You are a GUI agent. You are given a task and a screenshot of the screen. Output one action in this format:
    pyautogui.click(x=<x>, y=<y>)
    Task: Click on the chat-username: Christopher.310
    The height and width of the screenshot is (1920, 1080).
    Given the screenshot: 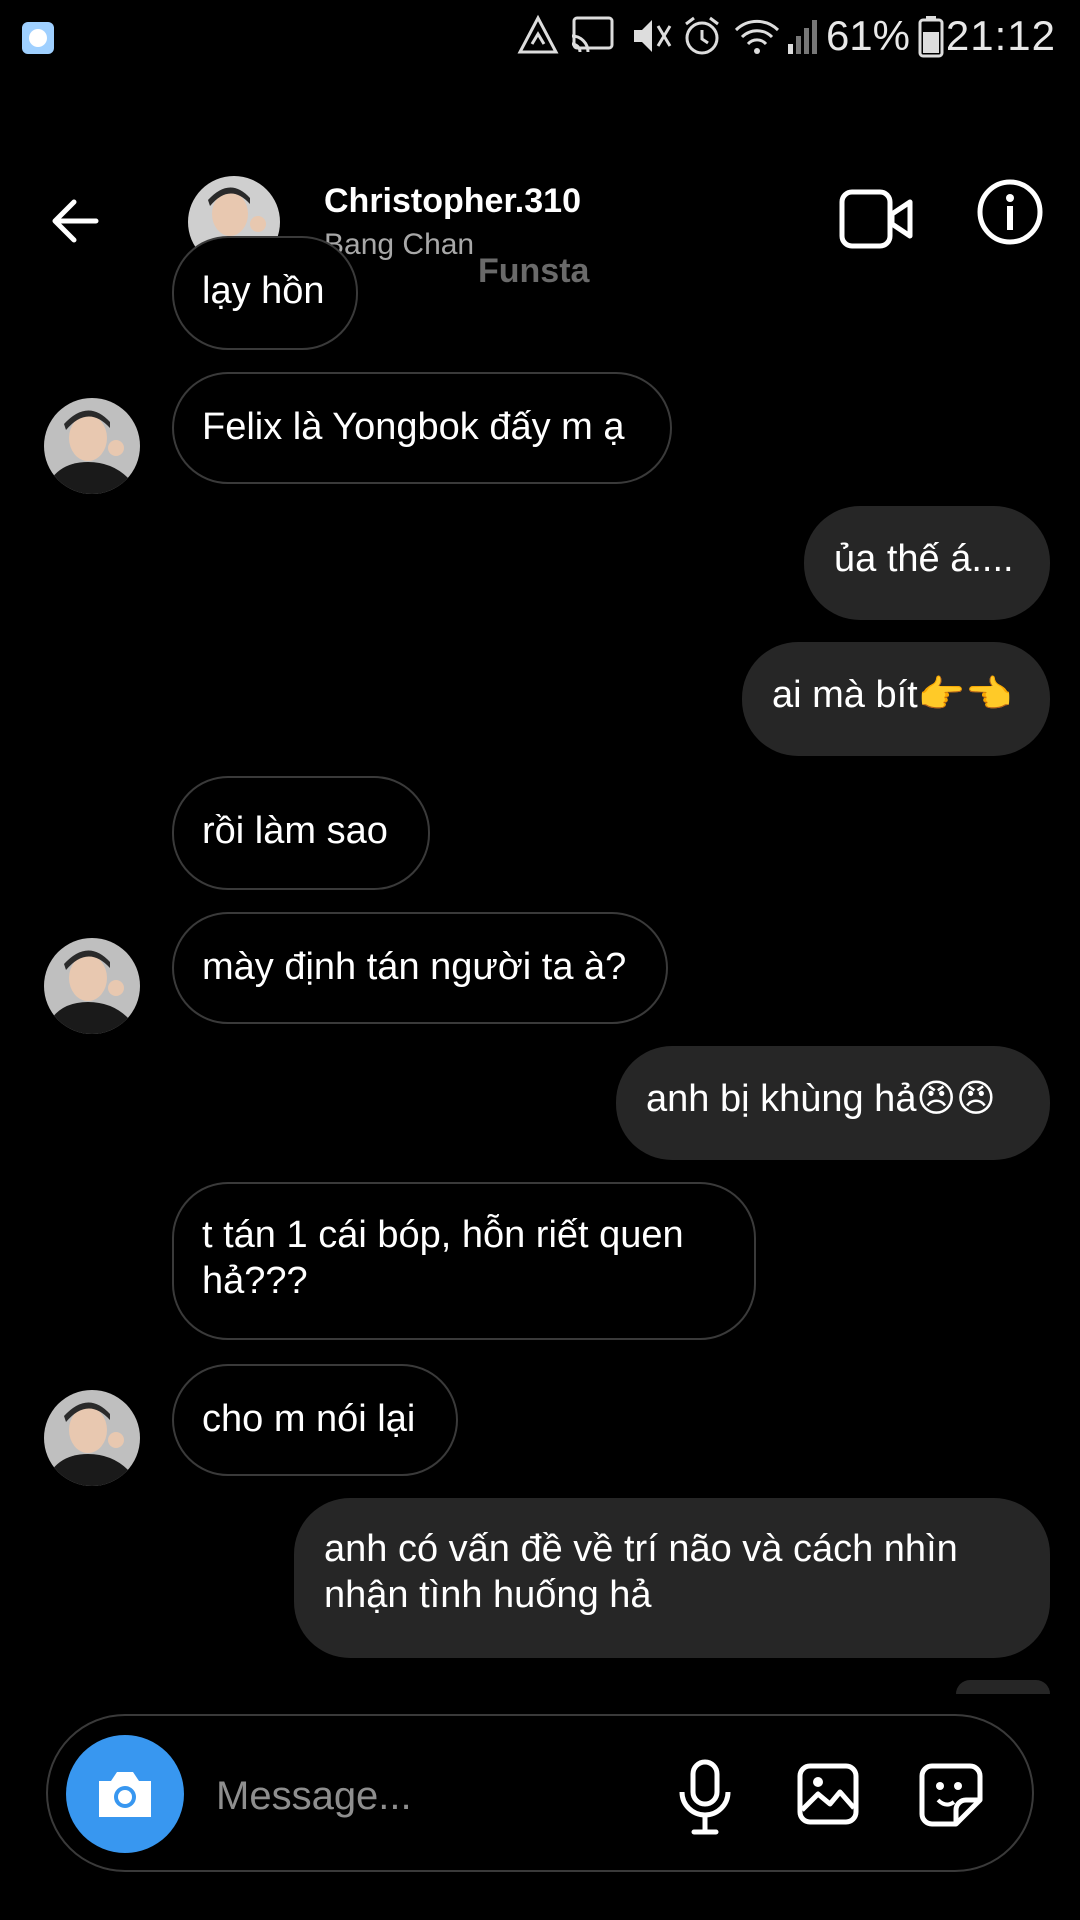 What is the action you would take?
    pyautogui.click(x=452, y=201)
    